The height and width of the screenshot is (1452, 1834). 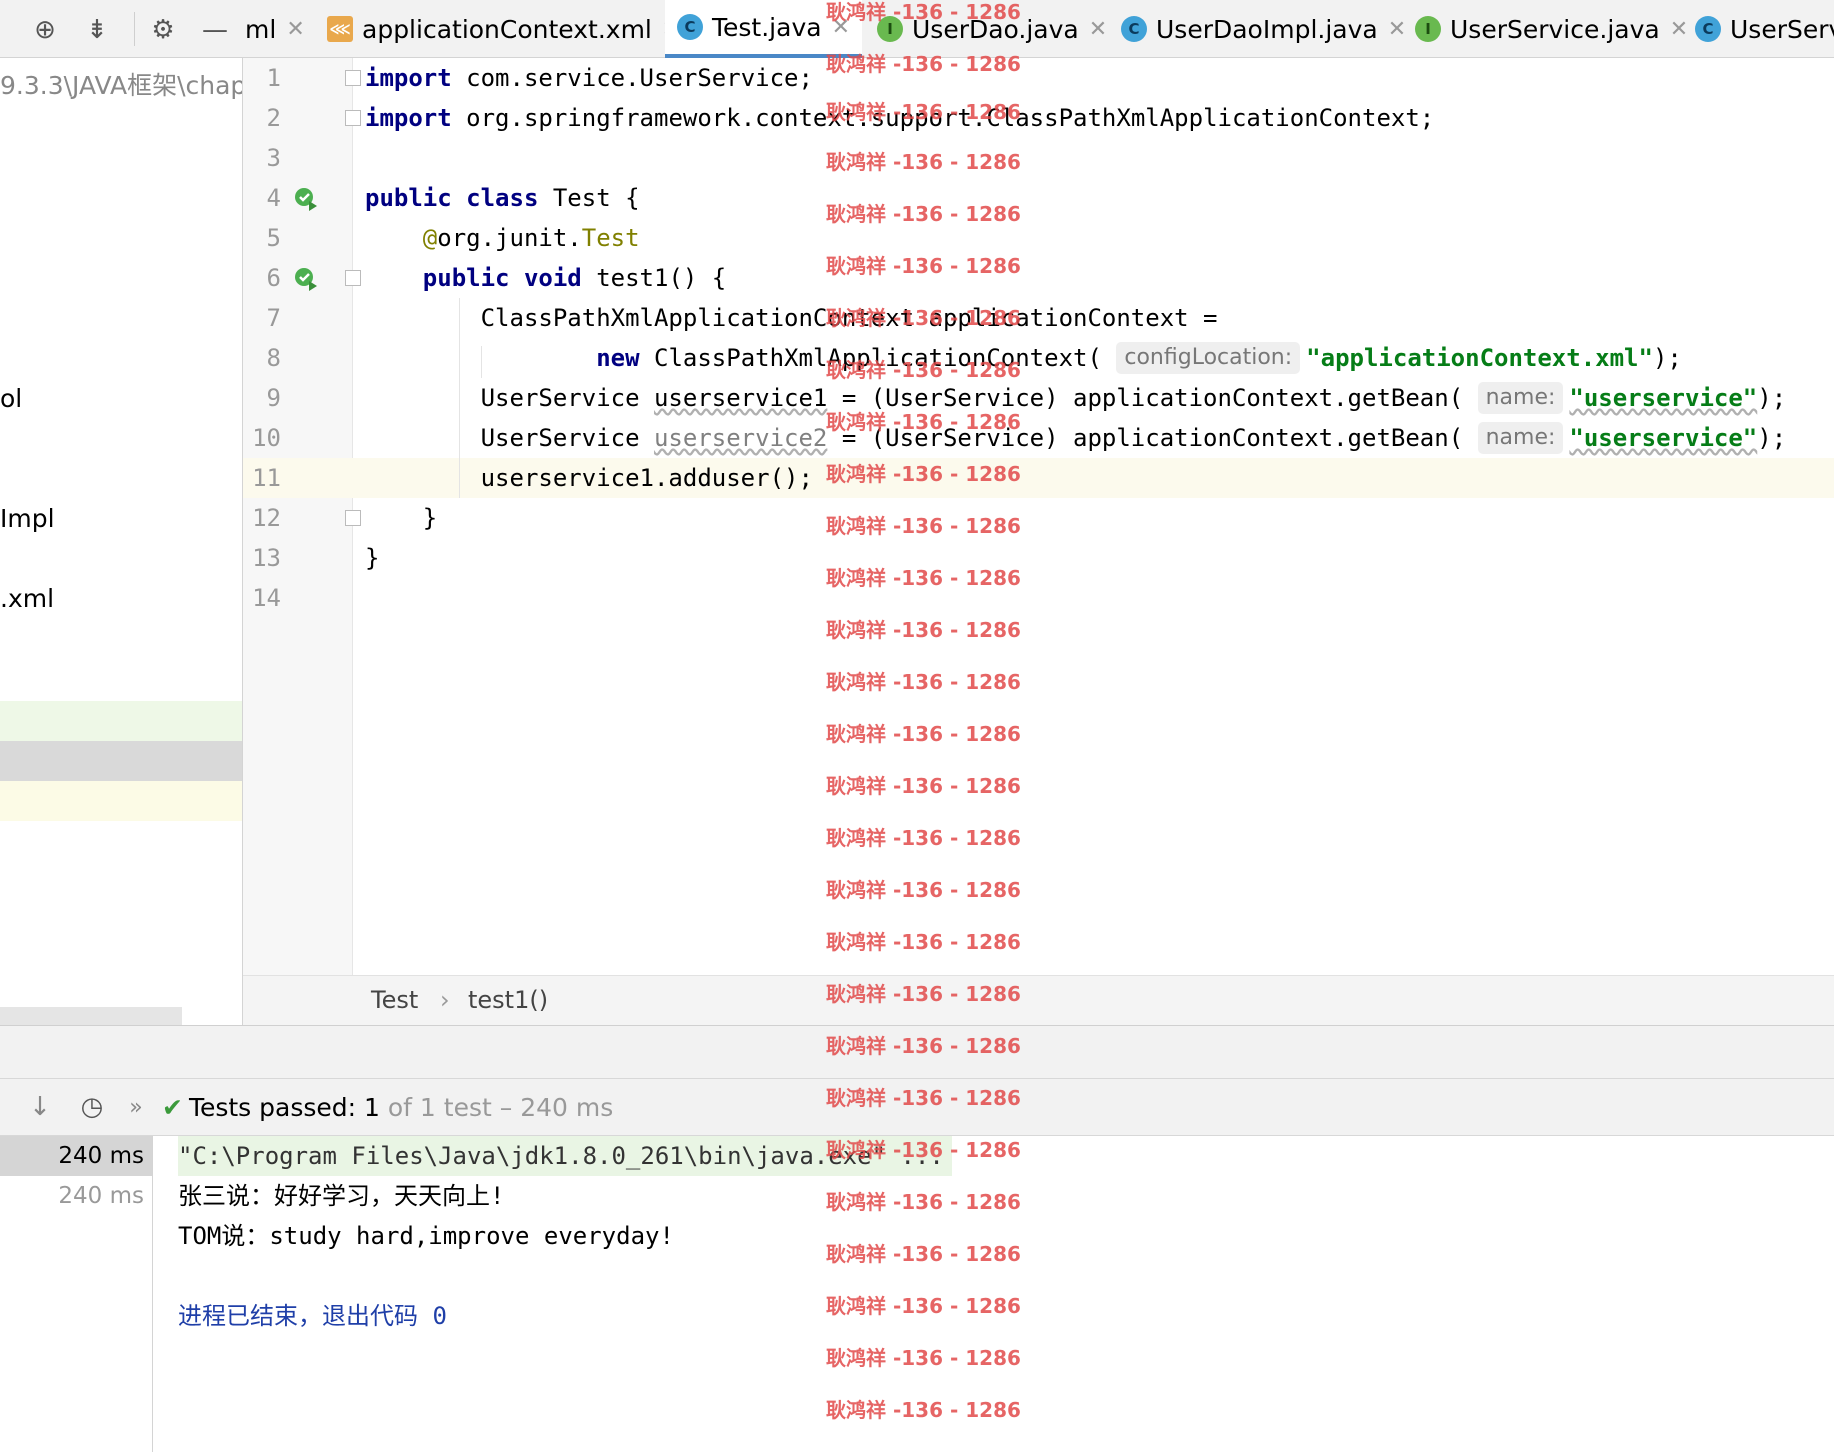 I want to click on tab-label: UserService.java, so click(x=1555, y=29).